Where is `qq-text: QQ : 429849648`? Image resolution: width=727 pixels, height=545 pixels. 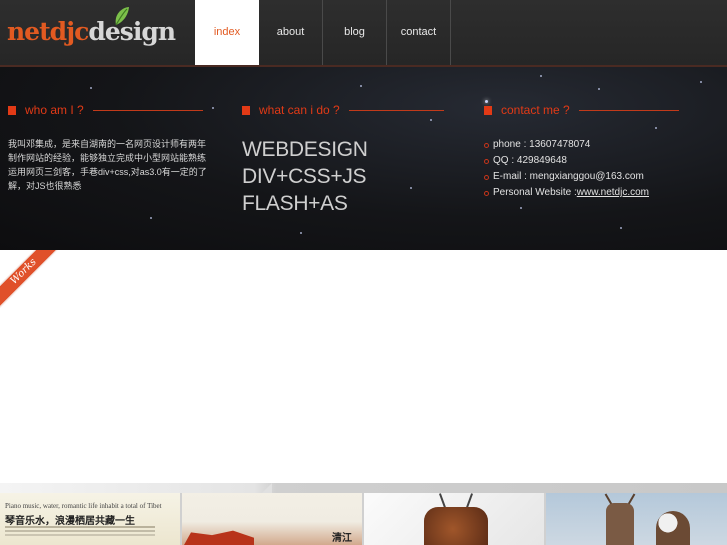
qq-text: QQ : 429849648 is located at coordinates (530, 160).